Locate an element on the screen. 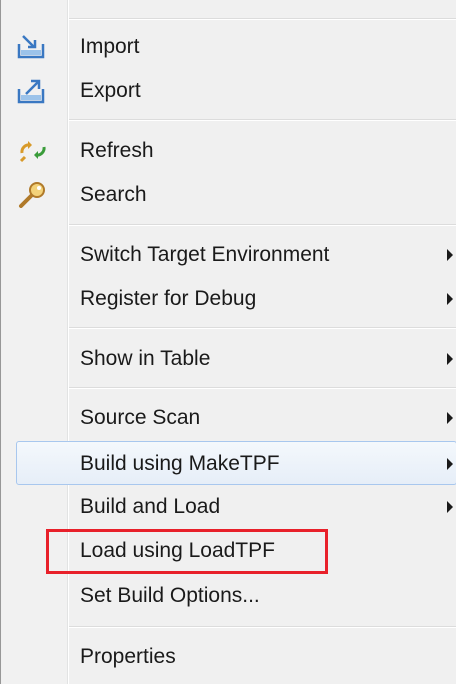 The width and height of the screenshot is (456, 684). menu-item-label: Build and Load is located at coordinates (150, 506).